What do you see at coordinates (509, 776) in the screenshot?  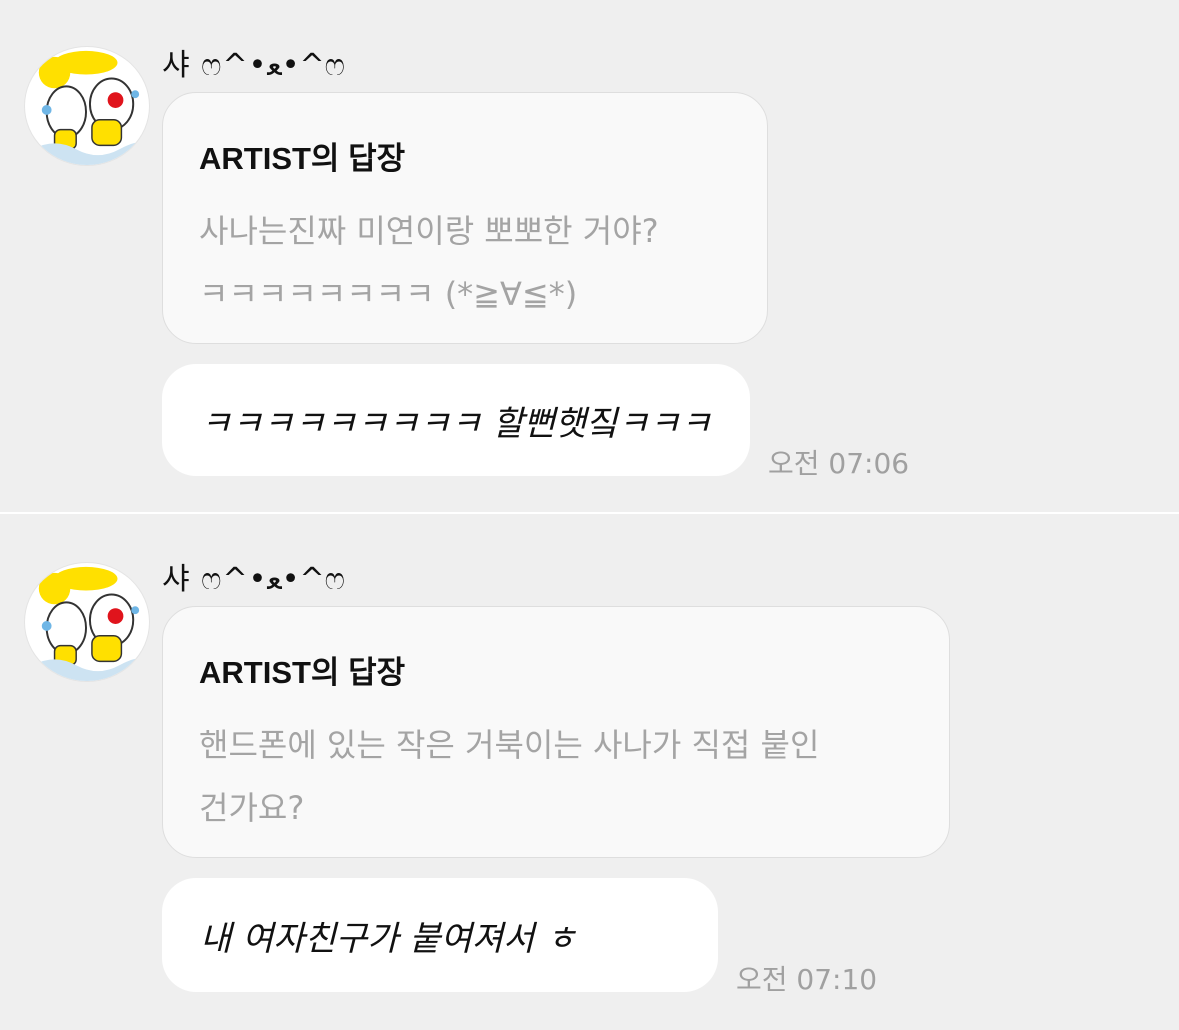 I see `quoted-message: 핸드폰에 있는 작은 거북이는 사나가 직접 붙인 건가요?` at bounding box center [509, 776].